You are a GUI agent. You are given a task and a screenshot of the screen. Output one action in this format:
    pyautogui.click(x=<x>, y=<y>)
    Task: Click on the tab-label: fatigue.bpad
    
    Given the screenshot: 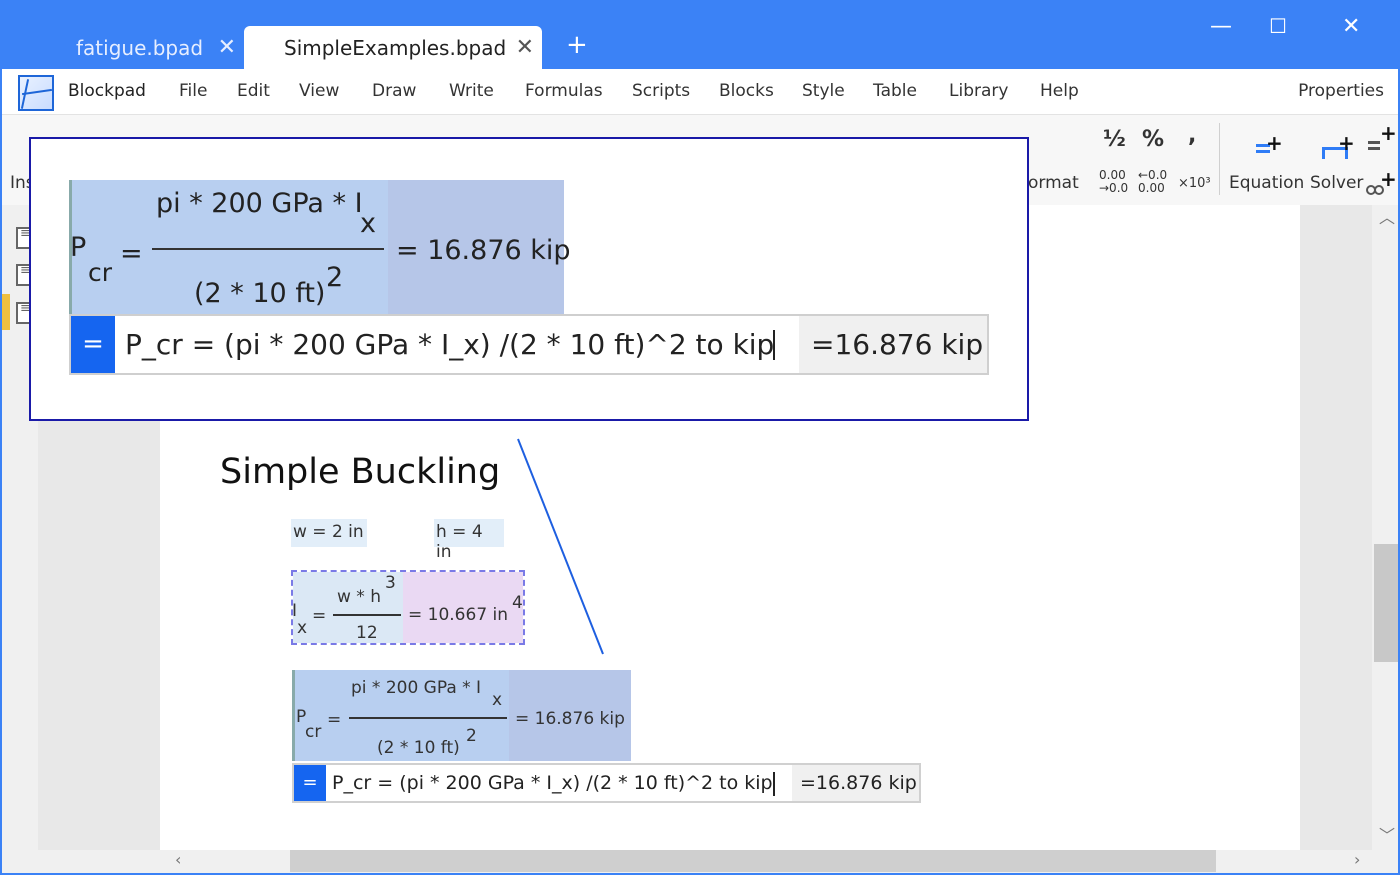 What is the action you would take?
    pyautogui.click(x=140, y=47)
    